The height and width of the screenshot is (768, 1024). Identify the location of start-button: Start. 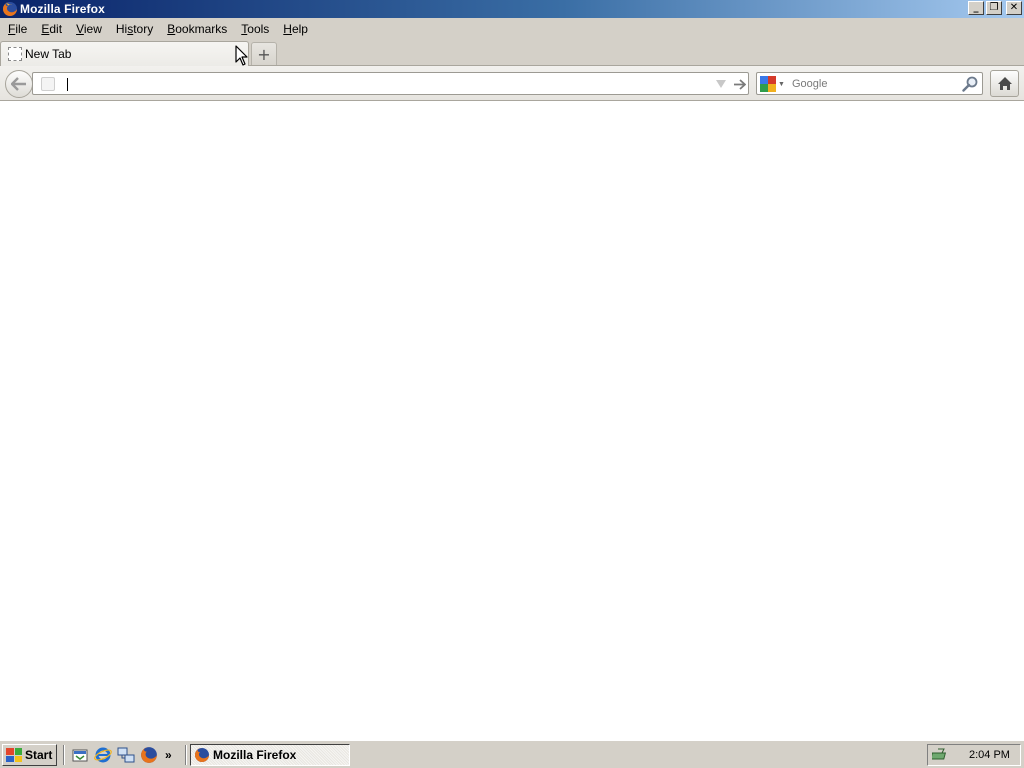
(29, 755).